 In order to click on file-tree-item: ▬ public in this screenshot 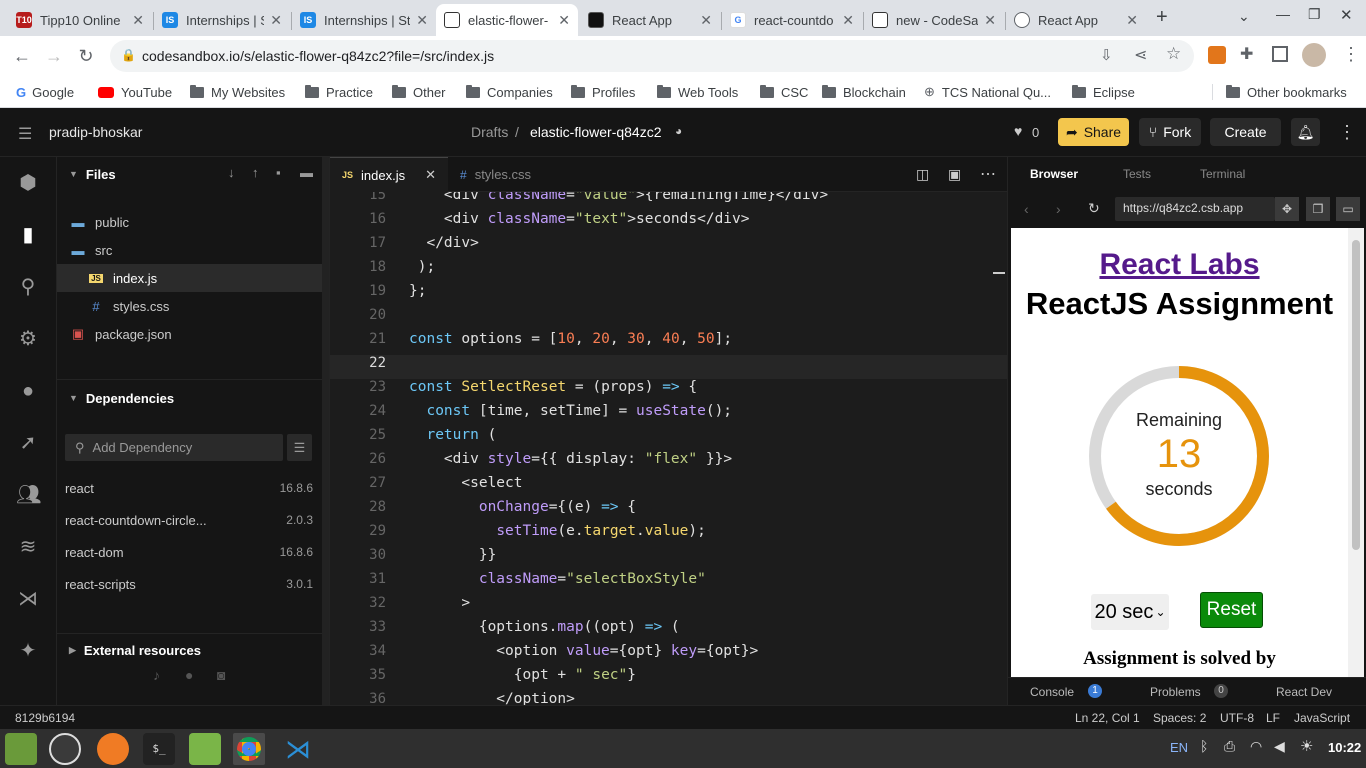, I will do `click(189, 222)`.